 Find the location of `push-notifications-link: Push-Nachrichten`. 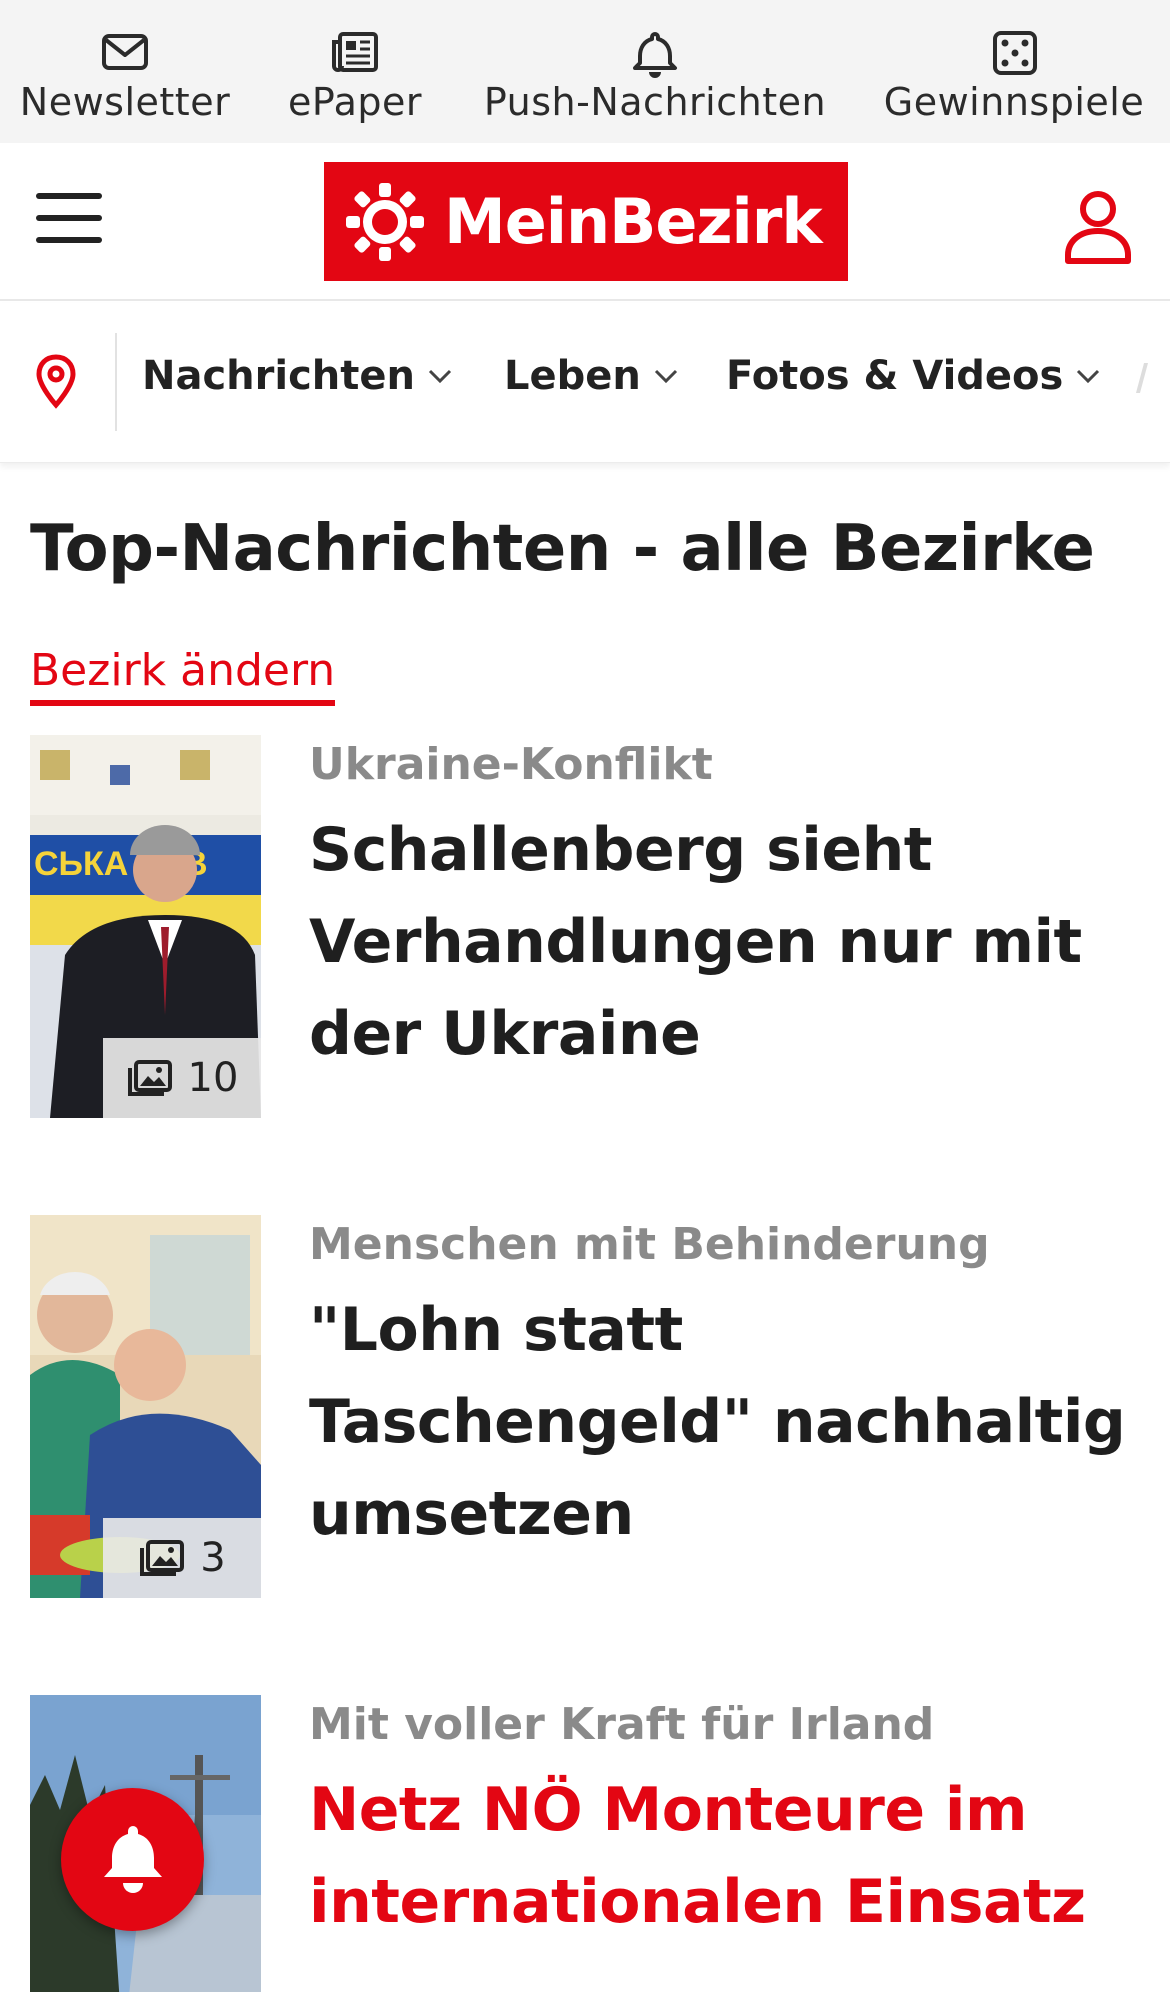

push-notifications-link: Push-Nachrichten is located at coordinates (655, 76).